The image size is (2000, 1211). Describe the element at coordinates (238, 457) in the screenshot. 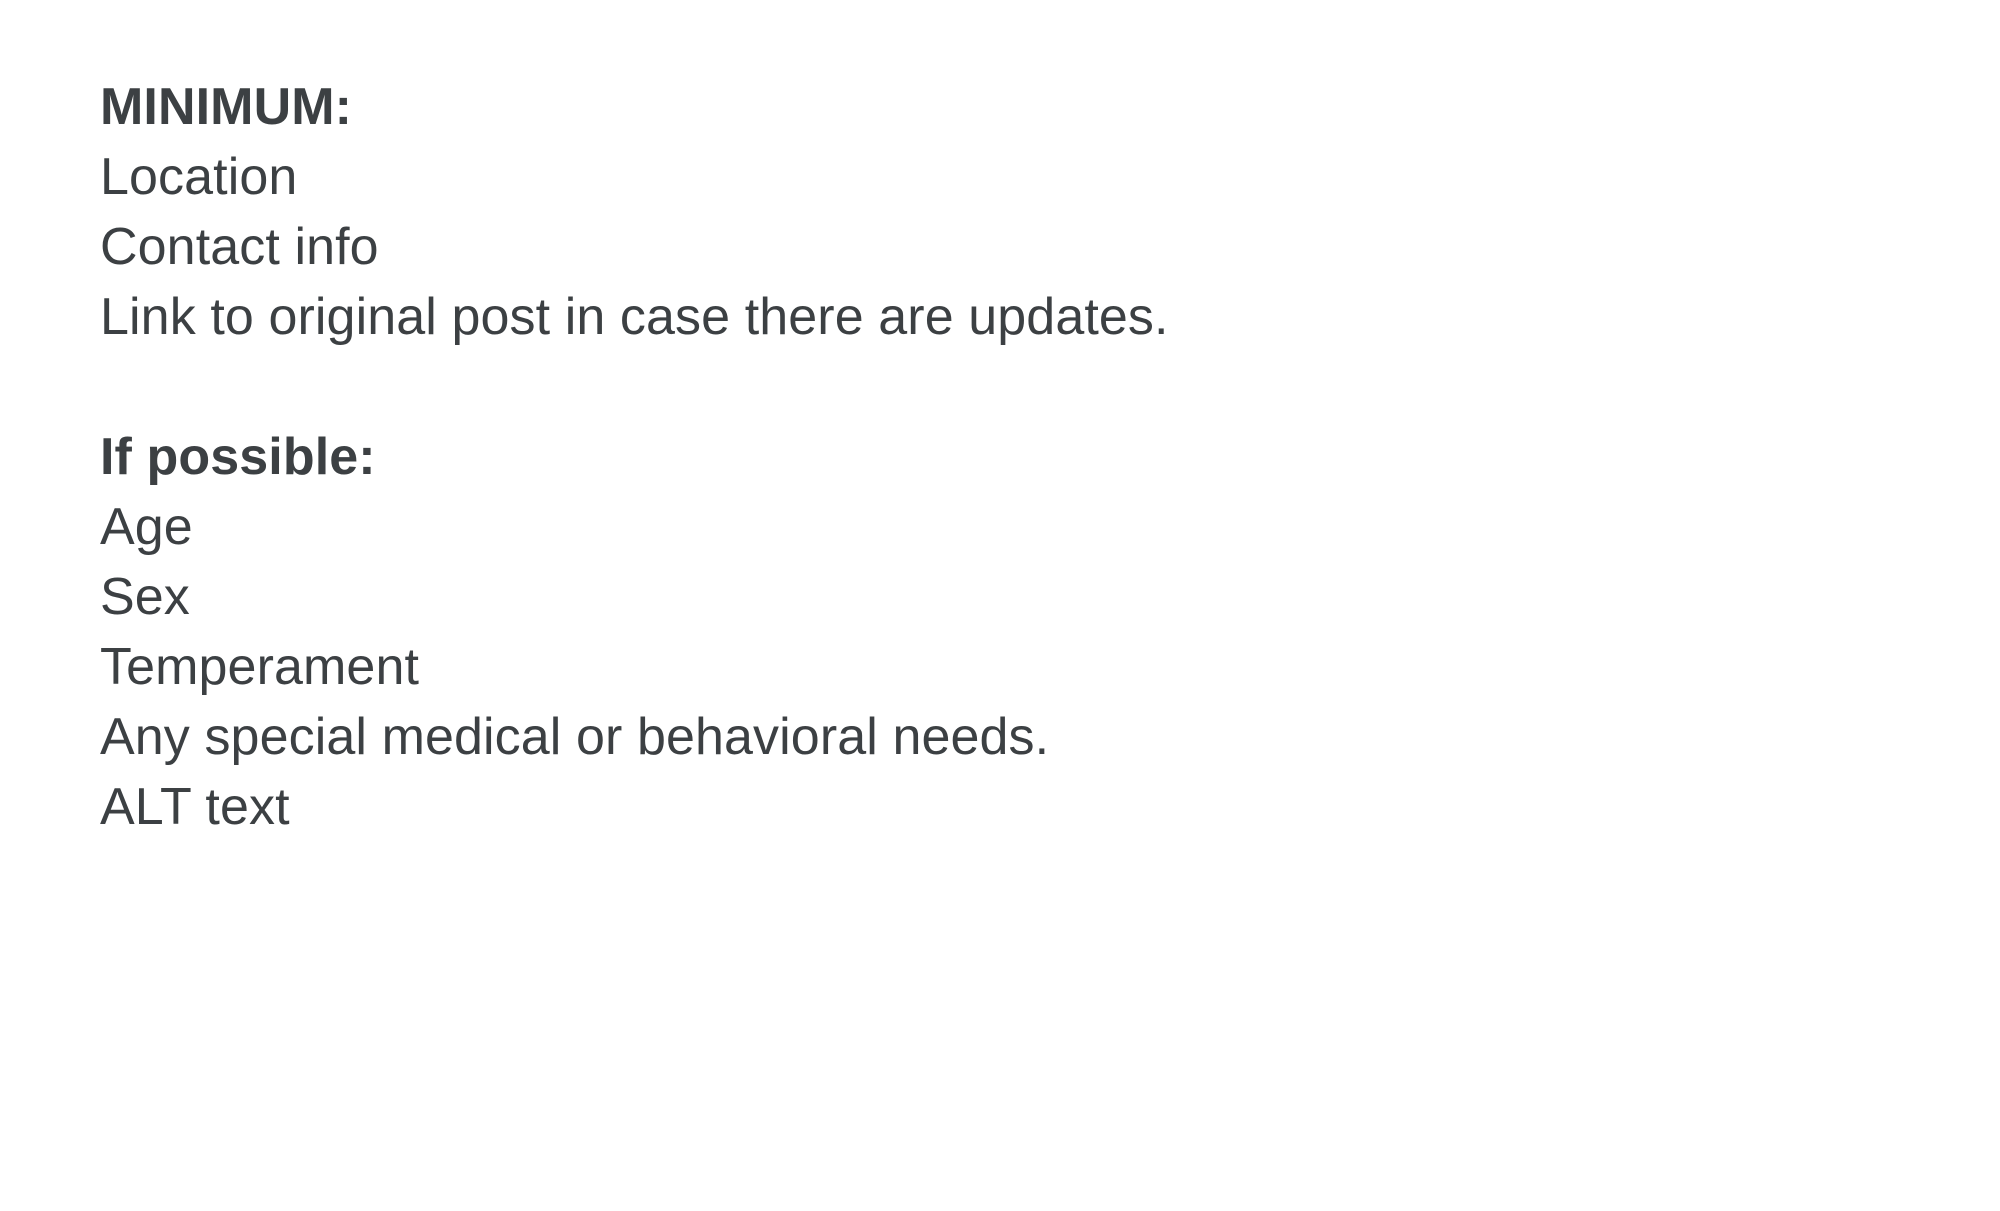

I see `section-heading-if-possible: If possible:` at that location.